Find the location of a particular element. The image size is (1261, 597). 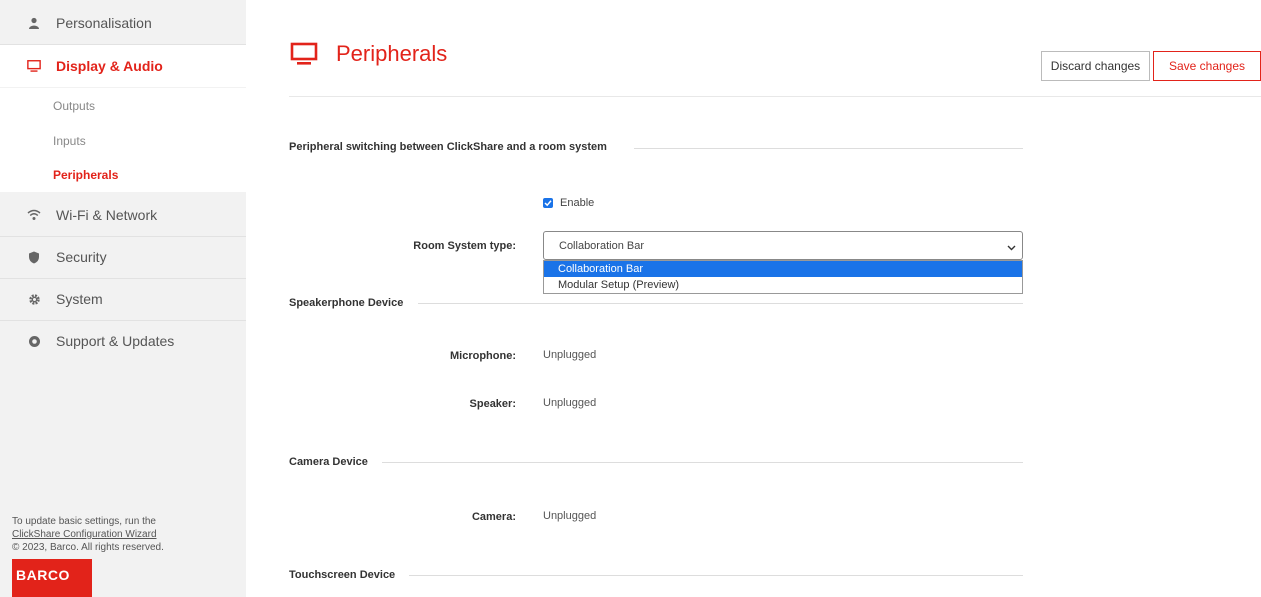

sidebar-subnav: Outputs Inputs Peripherals is located at coordinates (123, 140).